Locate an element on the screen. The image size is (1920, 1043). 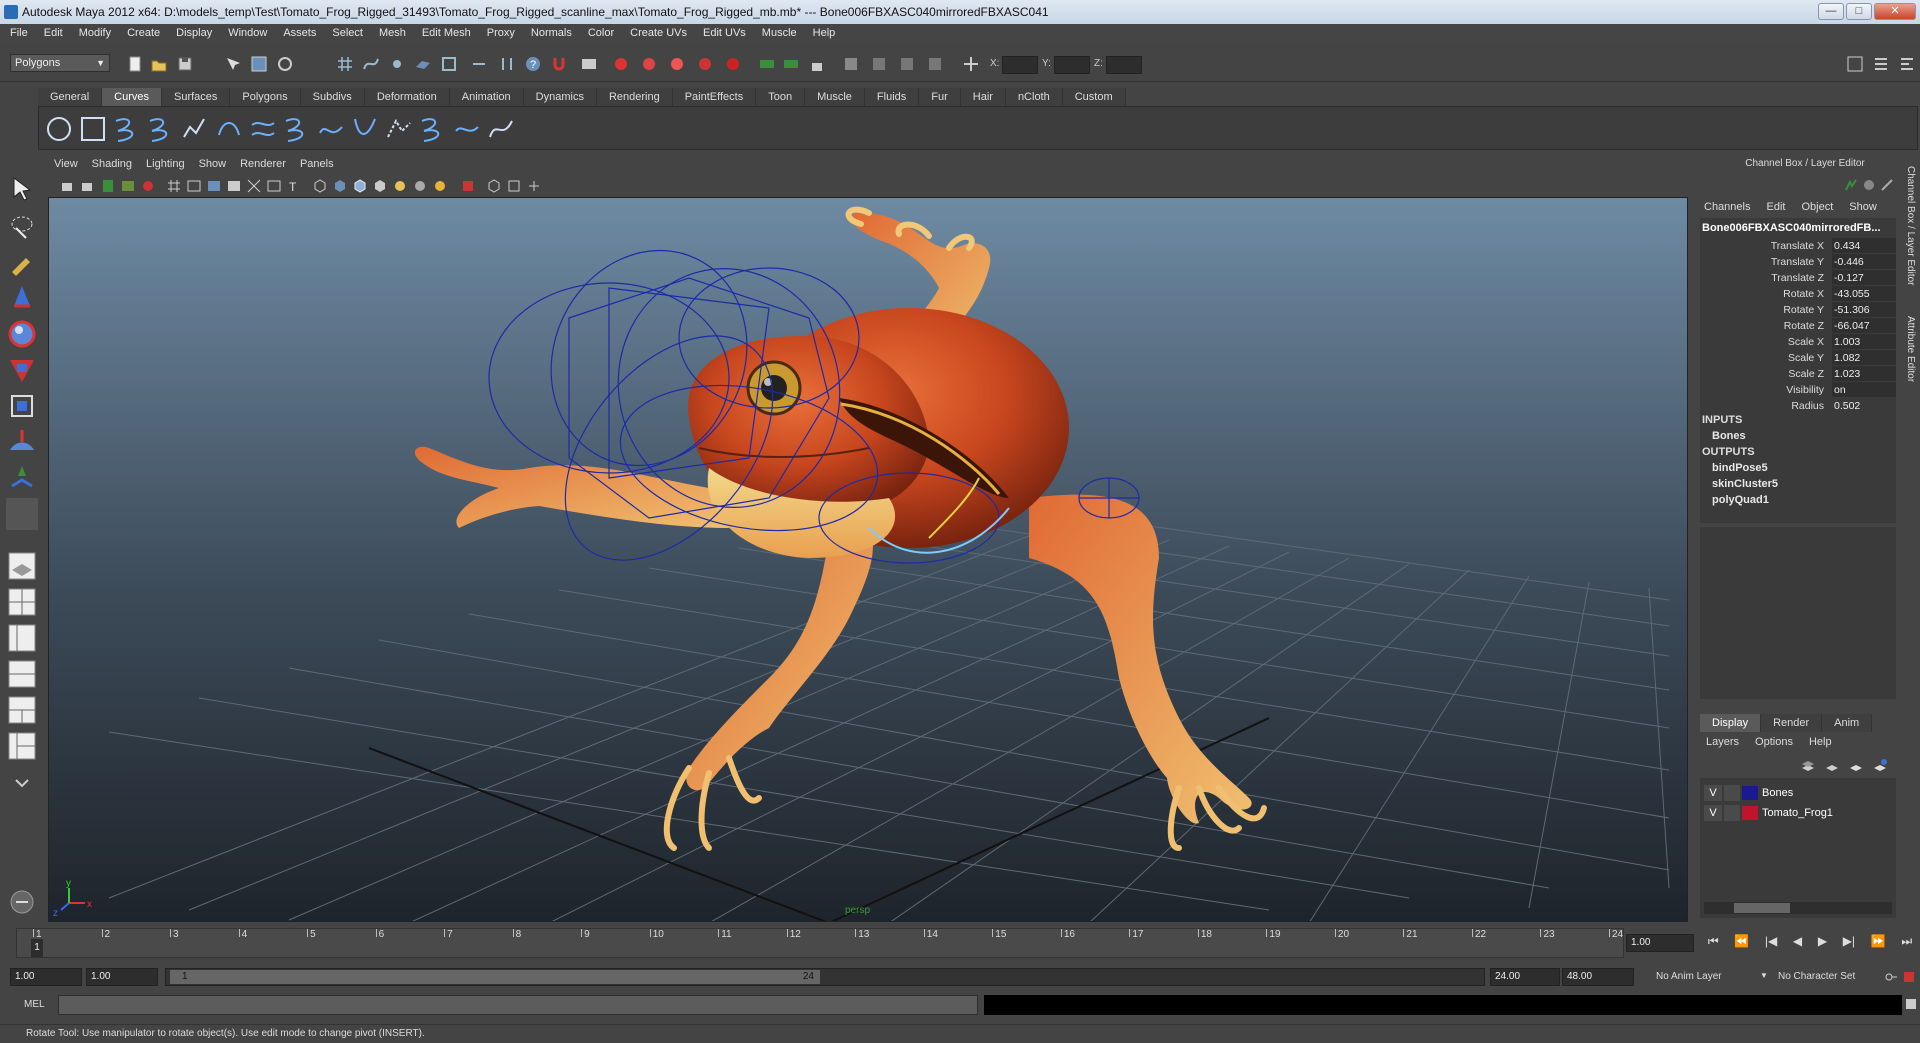
shelf-tab-painteffects: PaintEffects is located at coordinates (714, 97).